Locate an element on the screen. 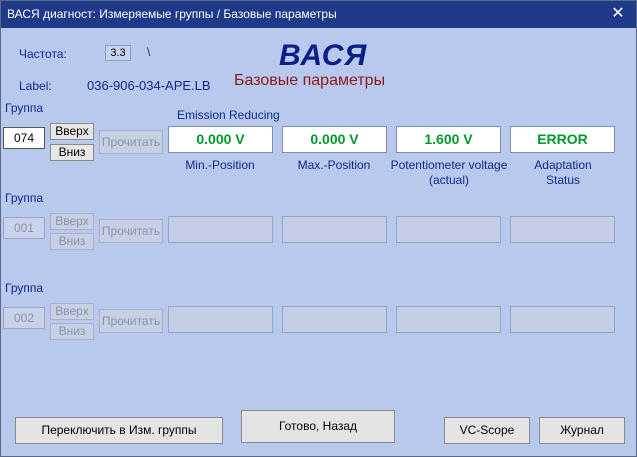 The image size is (637, 457). group-2-read-button: Прочитать is located at coordinates (131, 231).